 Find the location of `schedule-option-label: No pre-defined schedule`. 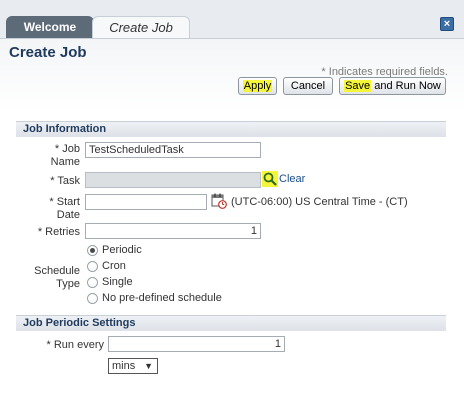

schedule-option-label: No pre-defined schedule is located at coordinates (162, 298).